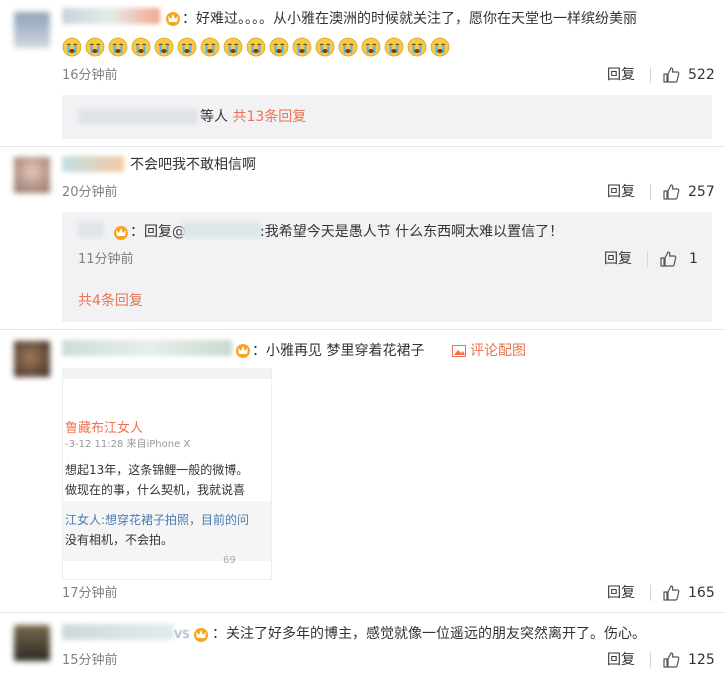 This screenshot has width=725, height=676. Describe the element at coordinates (90, 660) in the screenshot. I see `comment-time: 15分钟前` at that location.